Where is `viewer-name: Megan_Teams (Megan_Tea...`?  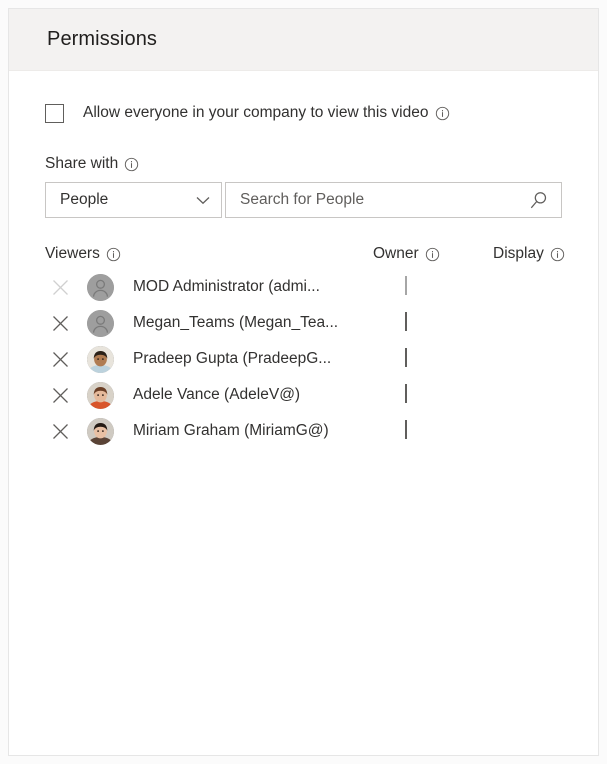 viewer-name: Megan_Teams (Megan_Tea... is located at coordinates (236, 322).